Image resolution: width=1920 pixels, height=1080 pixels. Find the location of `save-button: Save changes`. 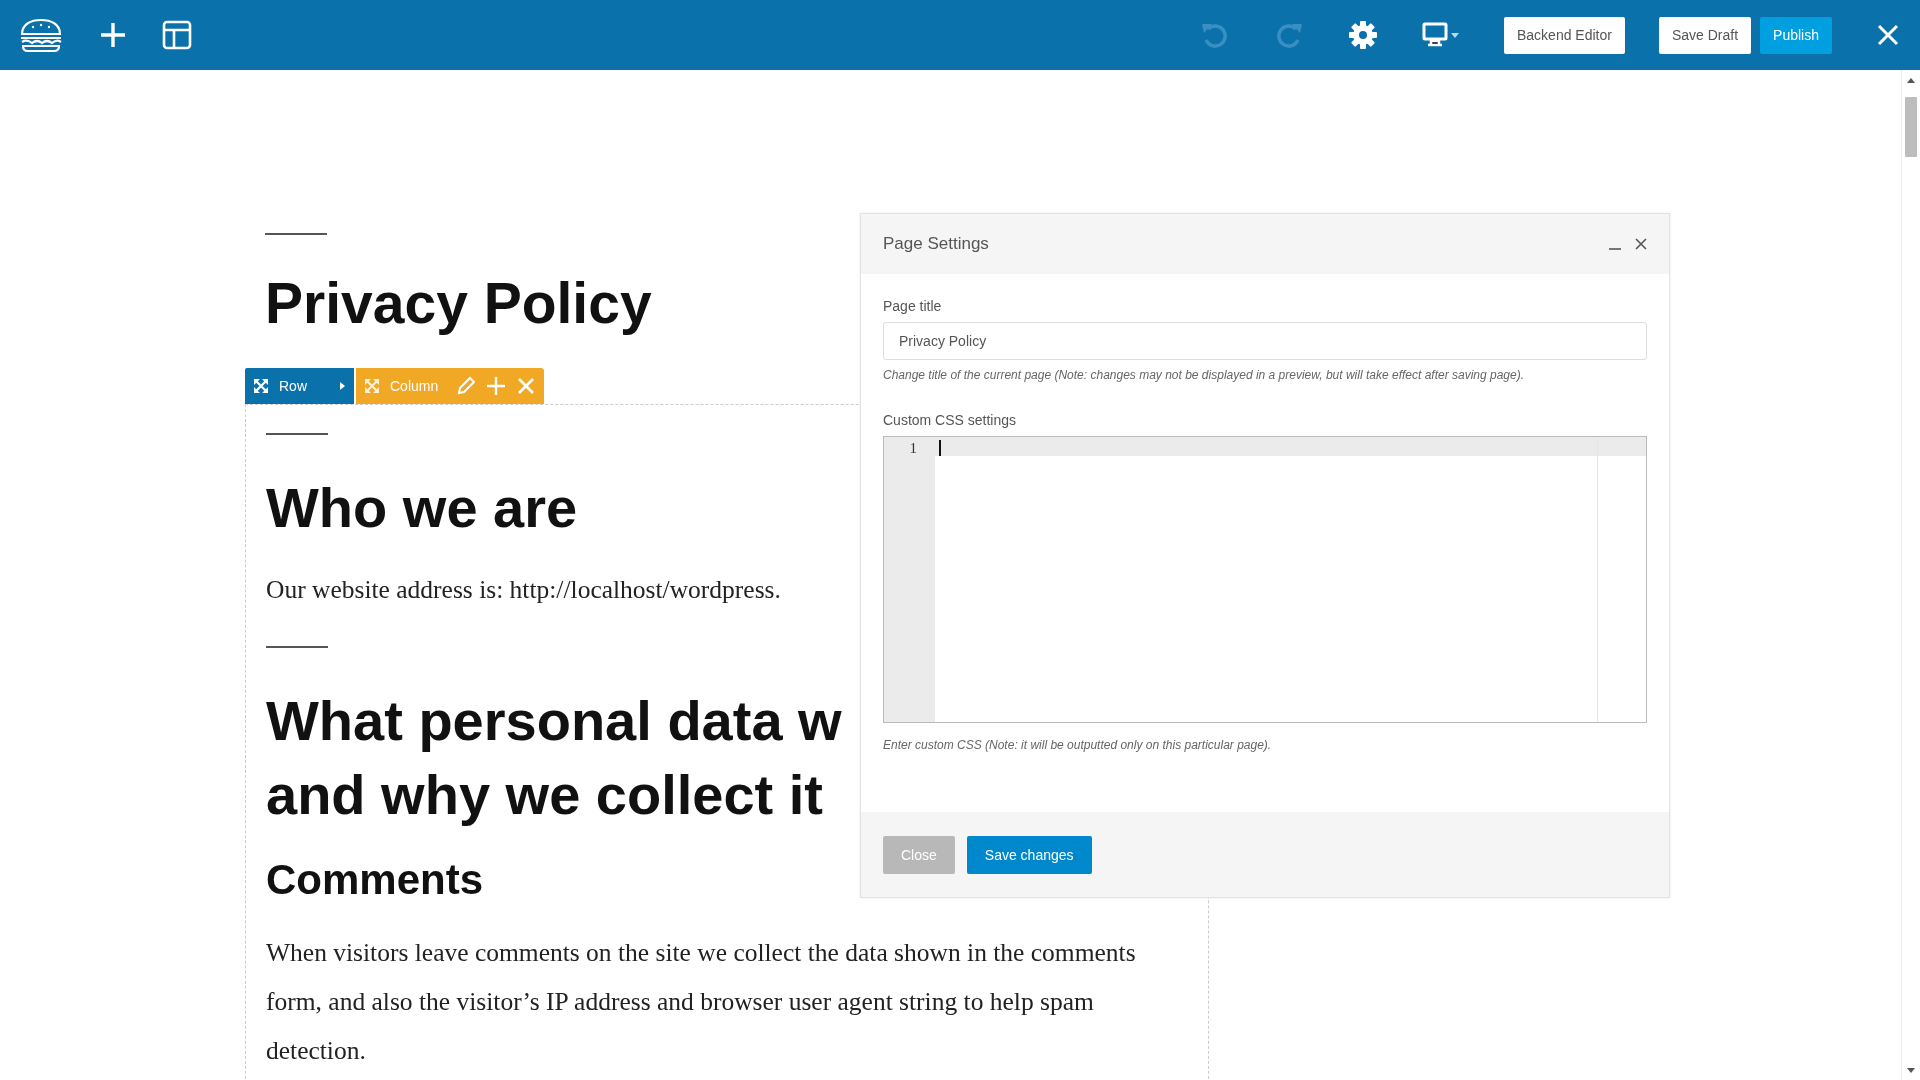

save-button: Save changes is located at coordinates (1029, 854).